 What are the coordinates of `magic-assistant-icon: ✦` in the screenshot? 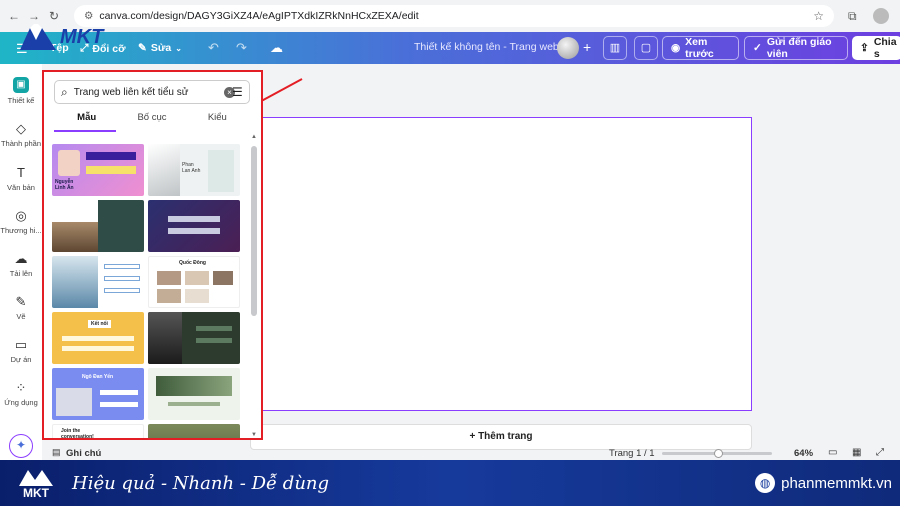 It's located at (21, 446).